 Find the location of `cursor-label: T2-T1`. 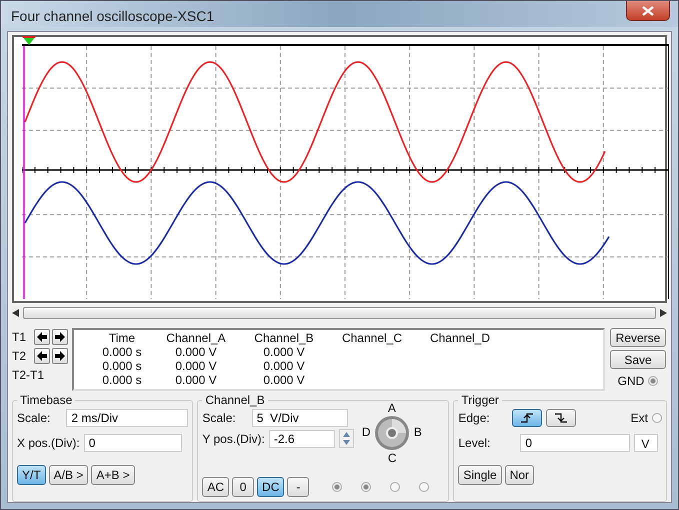

cursor-label: T2-T1 is located at coordinates (28, 375).